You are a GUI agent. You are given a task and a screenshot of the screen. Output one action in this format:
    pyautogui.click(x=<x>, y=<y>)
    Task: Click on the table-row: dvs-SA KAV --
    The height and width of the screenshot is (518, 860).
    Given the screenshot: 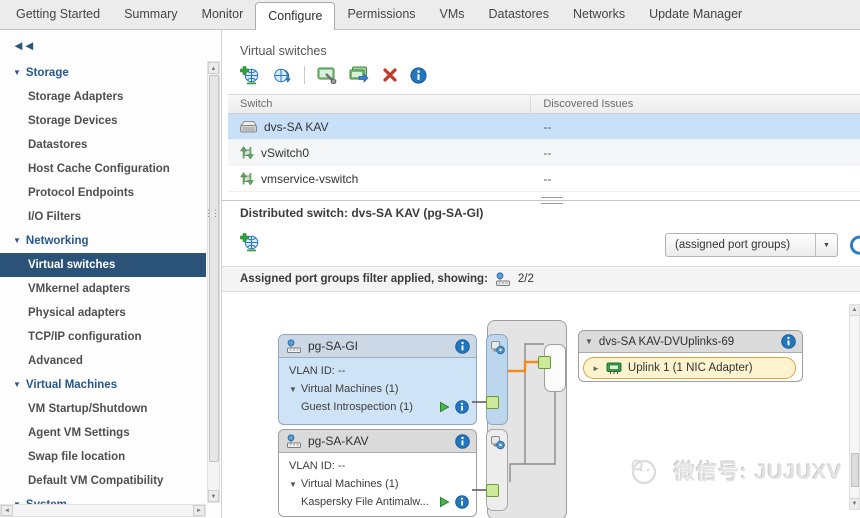 What is the action you would take?
    pyautogui.click(x=544, y=127)
    